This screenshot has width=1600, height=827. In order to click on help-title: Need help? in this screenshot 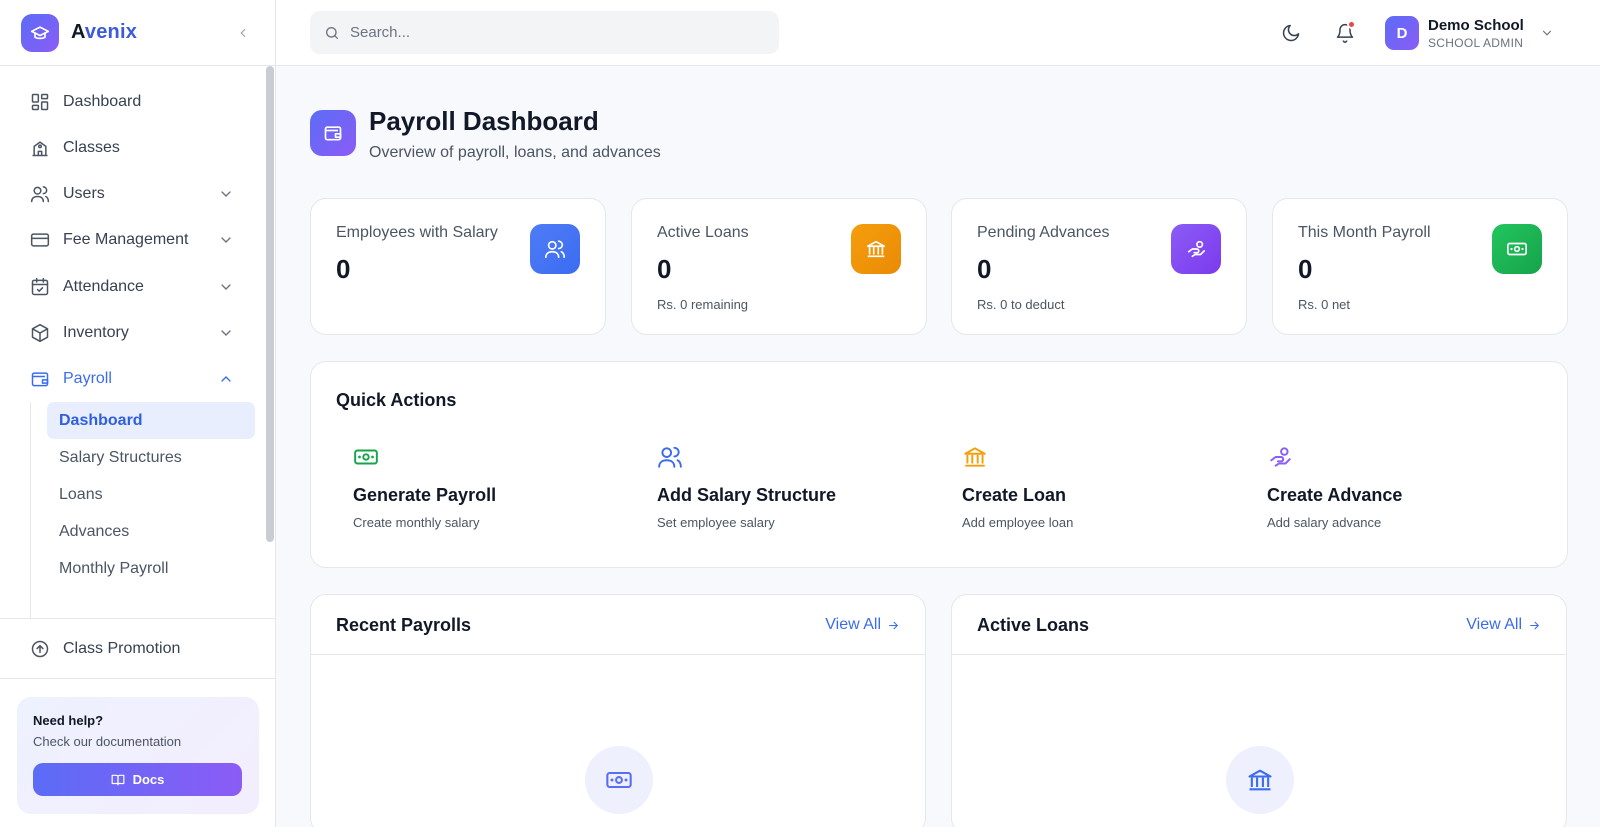, I will do `click(68, 720)`.